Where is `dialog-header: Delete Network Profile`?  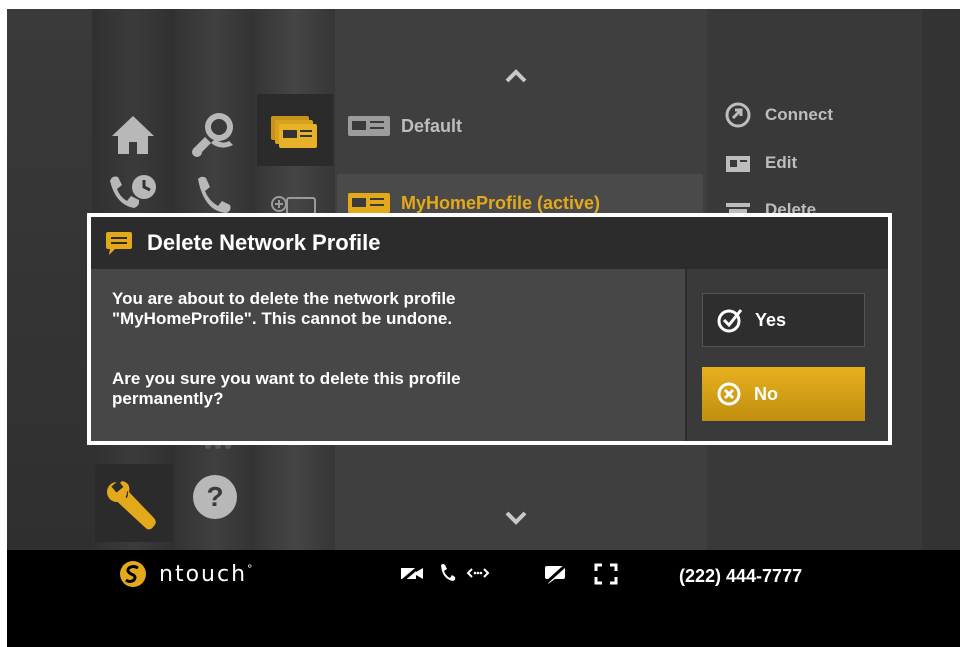 dialog-header: Delete Network Profile is located at coordinates (489, 243).